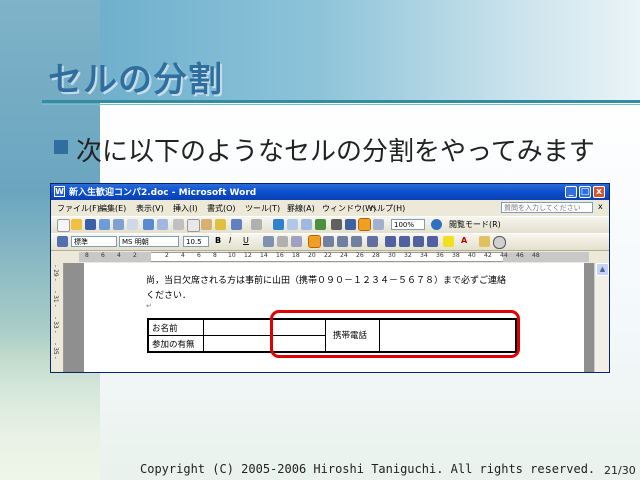 Image resolution: width=640 pixels, height=480 pixels. What do you see at coordinates (236, 224) in the screenshot?
I see `undo-icon` at bounding box center [236, 224].